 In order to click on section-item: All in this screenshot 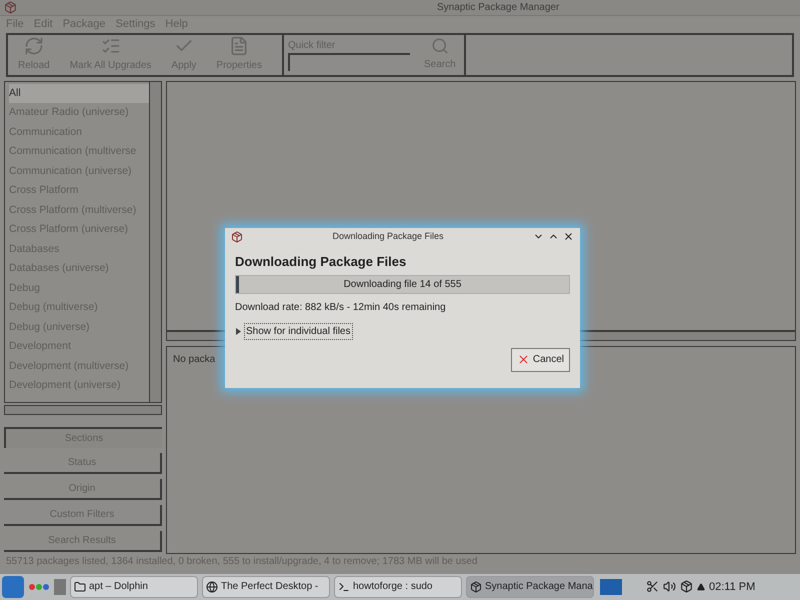, I will do `click(79, 94)`.